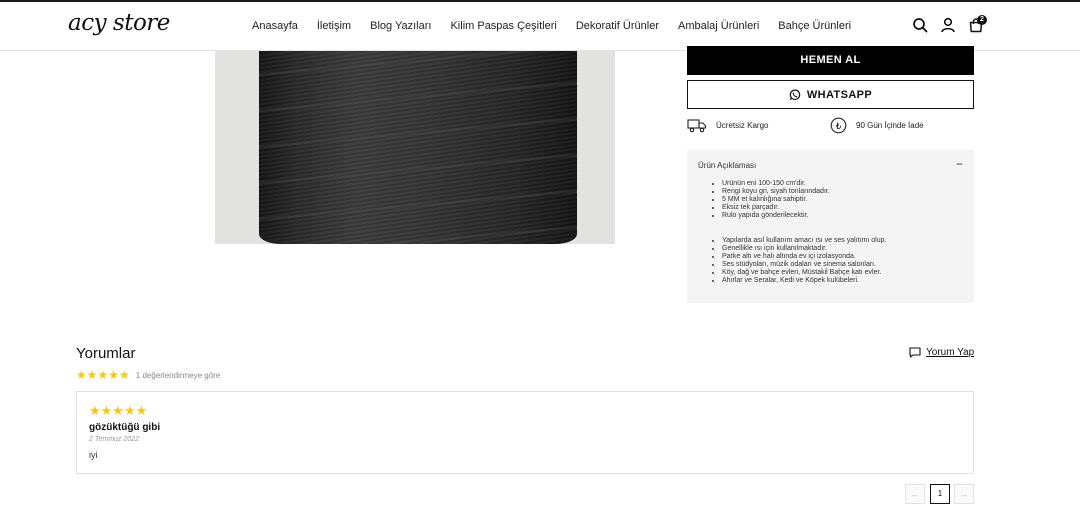 Image resolution: width=1080 pixels, height=517 pixels. I want to click on product-image, so click(415, 147).